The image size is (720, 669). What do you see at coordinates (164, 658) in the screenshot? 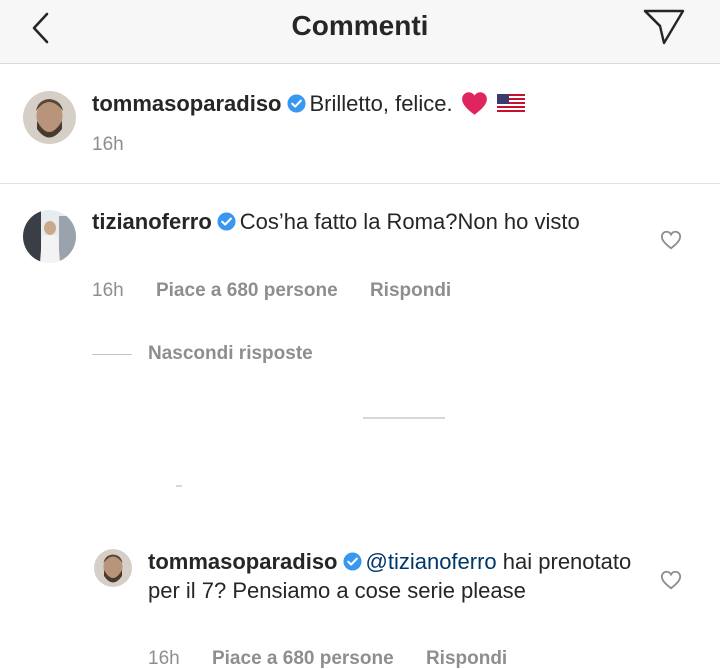
I see `reply-time: 16h` at bounding box center [164, 658].